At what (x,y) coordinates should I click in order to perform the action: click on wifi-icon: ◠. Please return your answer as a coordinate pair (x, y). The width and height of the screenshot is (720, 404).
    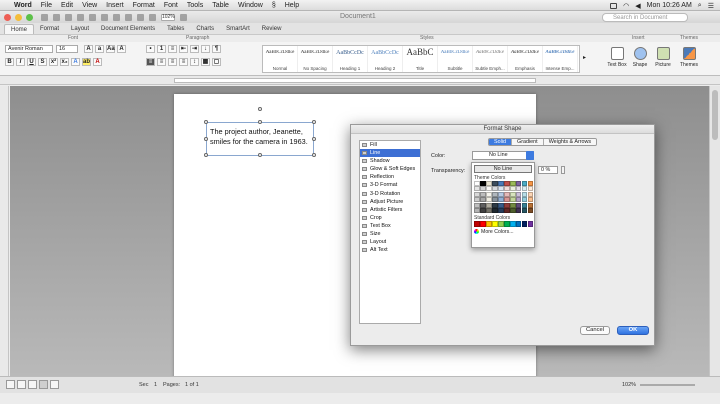
    Looking at the image, I should click on (626, 6).